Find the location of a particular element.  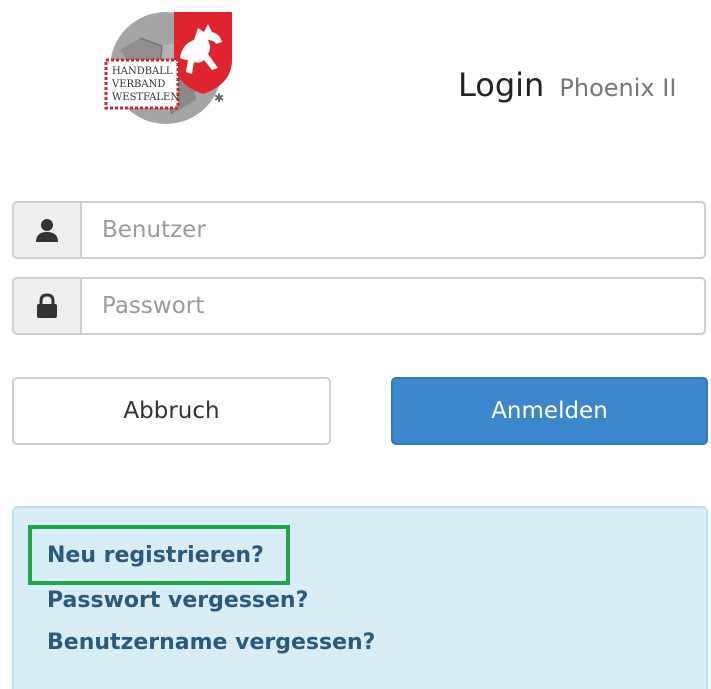

password-field is located at coordinates (393, 306).